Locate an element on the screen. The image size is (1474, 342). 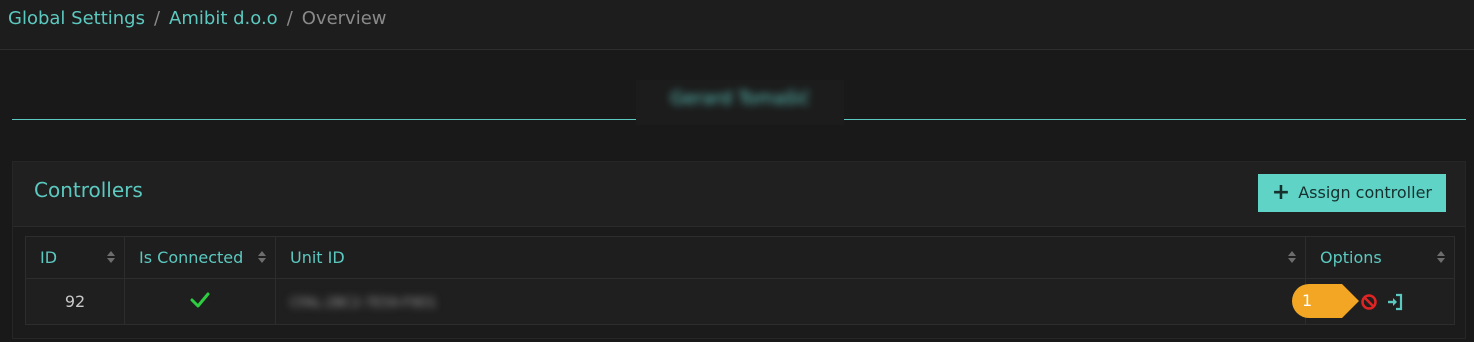
cell-unit-id: CFAL-2BC2-7E59-F9D1 is located at coordinates (790, 301).